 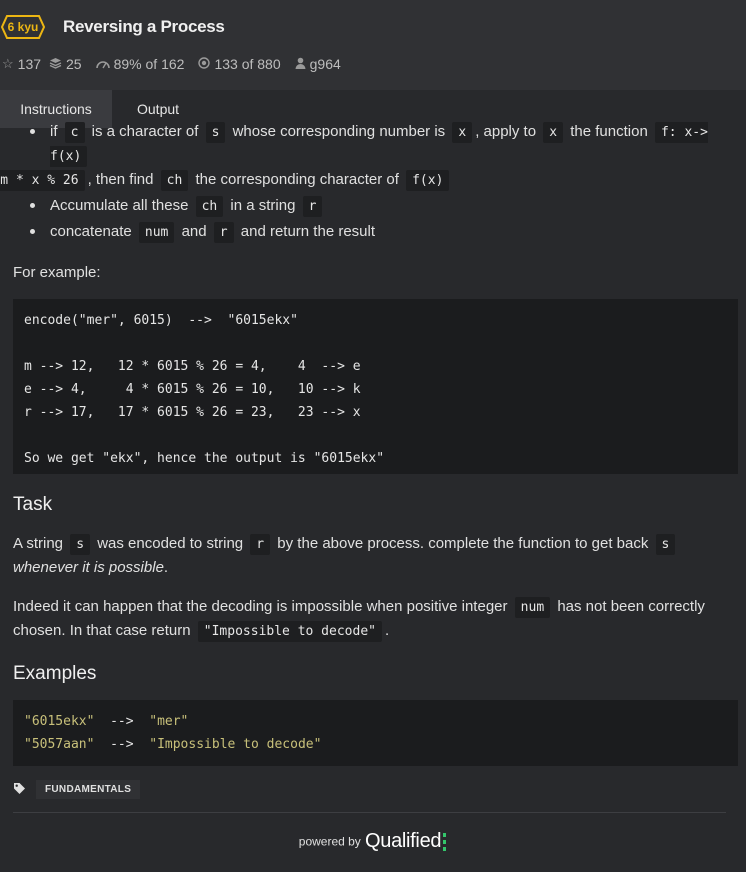 I want to click on satisfaction-value: 89%, so click(x=127, y=64).